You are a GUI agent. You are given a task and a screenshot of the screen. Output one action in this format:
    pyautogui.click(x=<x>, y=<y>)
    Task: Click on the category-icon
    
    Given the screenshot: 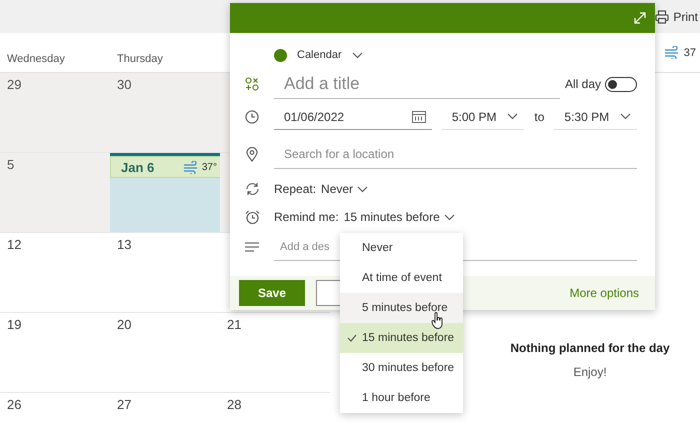 What is the action you would take?
    pyautogui.click(x=252, y=84)
    